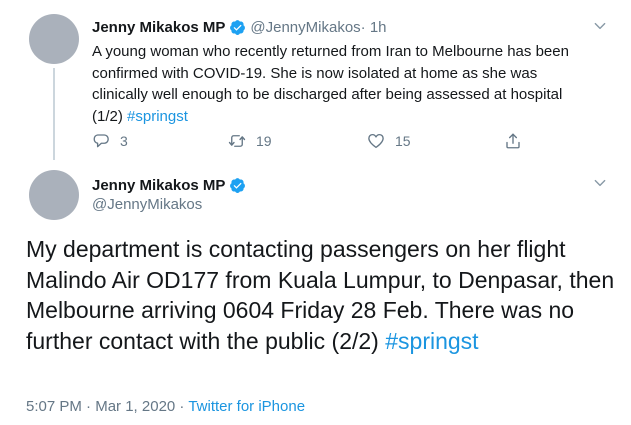 This screenshot has height=425, width=631. What do you see at coordinates (312, 141) in the screenshot?
I see `tweet-actions: 3 19 15` at bounding box center [312, 141].